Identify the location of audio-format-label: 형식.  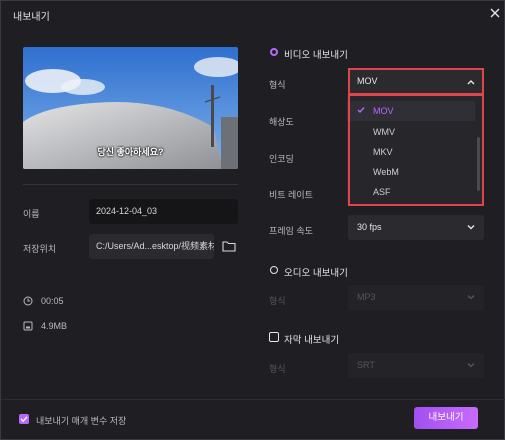
(277, 301).